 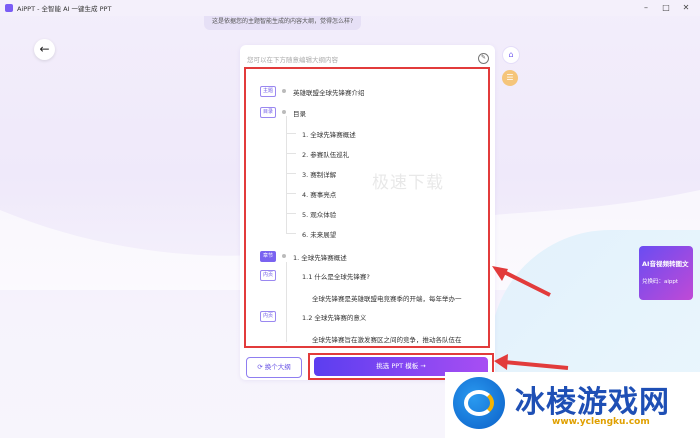 I want to click on red-arrows-annotation, so click(x=530, y=318).